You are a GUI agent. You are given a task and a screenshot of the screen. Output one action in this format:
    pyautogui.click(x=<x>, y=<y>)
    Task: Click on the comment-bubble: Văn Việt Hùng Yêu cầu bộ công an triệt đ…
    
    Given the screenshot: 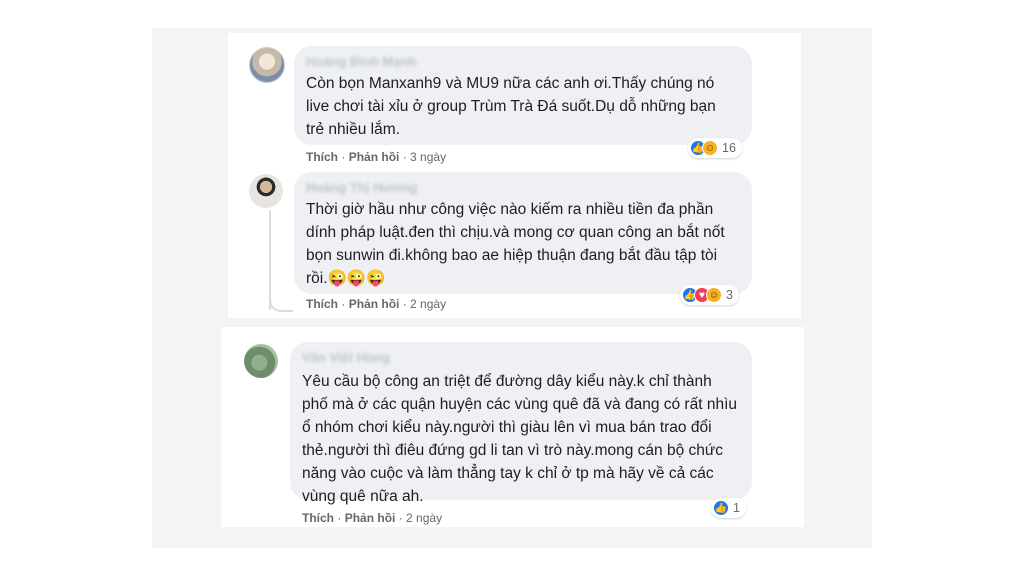 What is the action you would take?
    pyautogui.click(x=521, y=423)
    